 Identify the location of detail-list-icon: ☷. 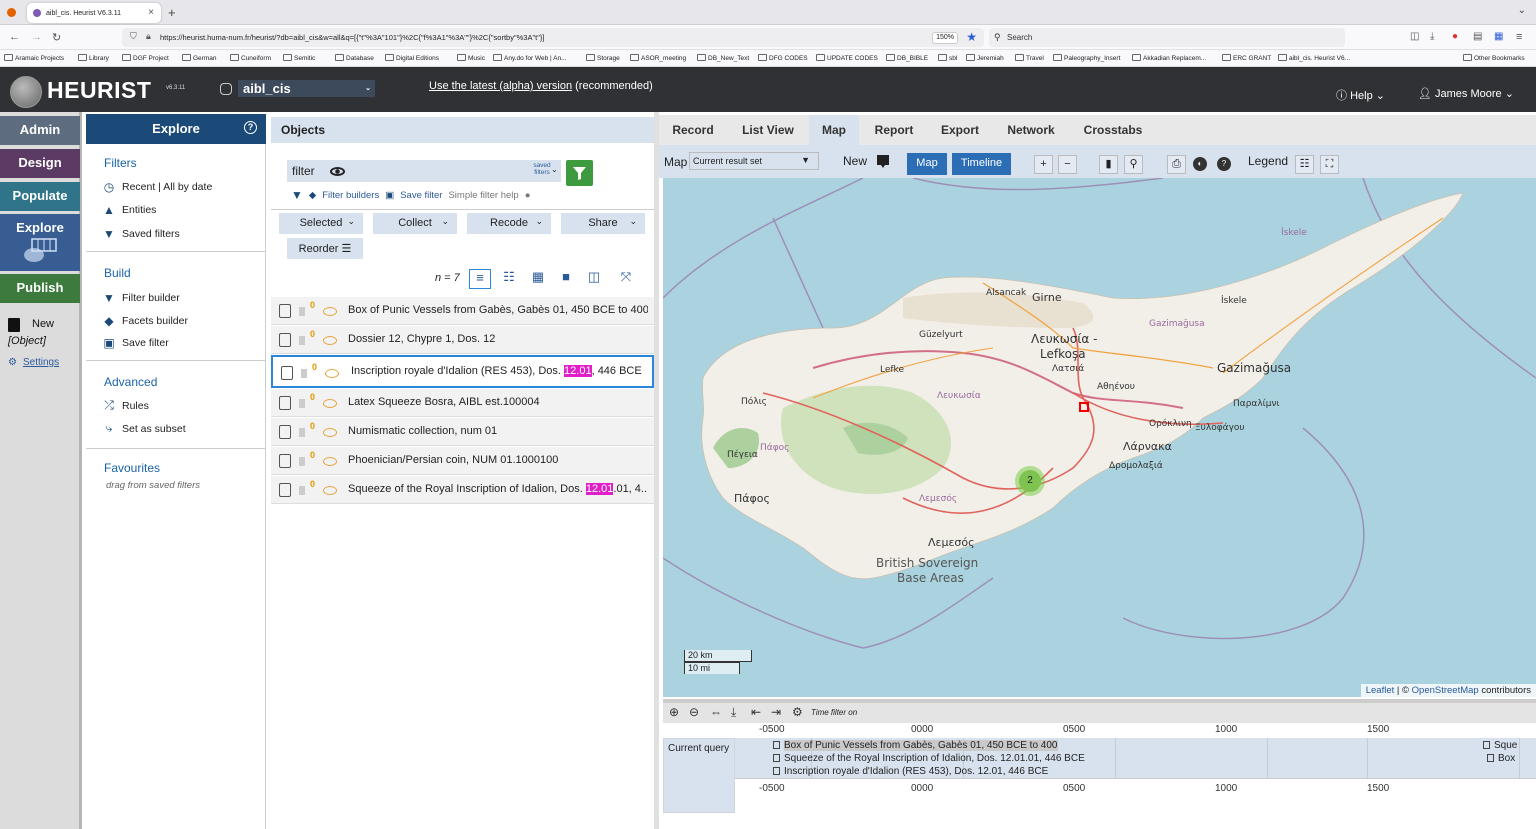
(509, 279).